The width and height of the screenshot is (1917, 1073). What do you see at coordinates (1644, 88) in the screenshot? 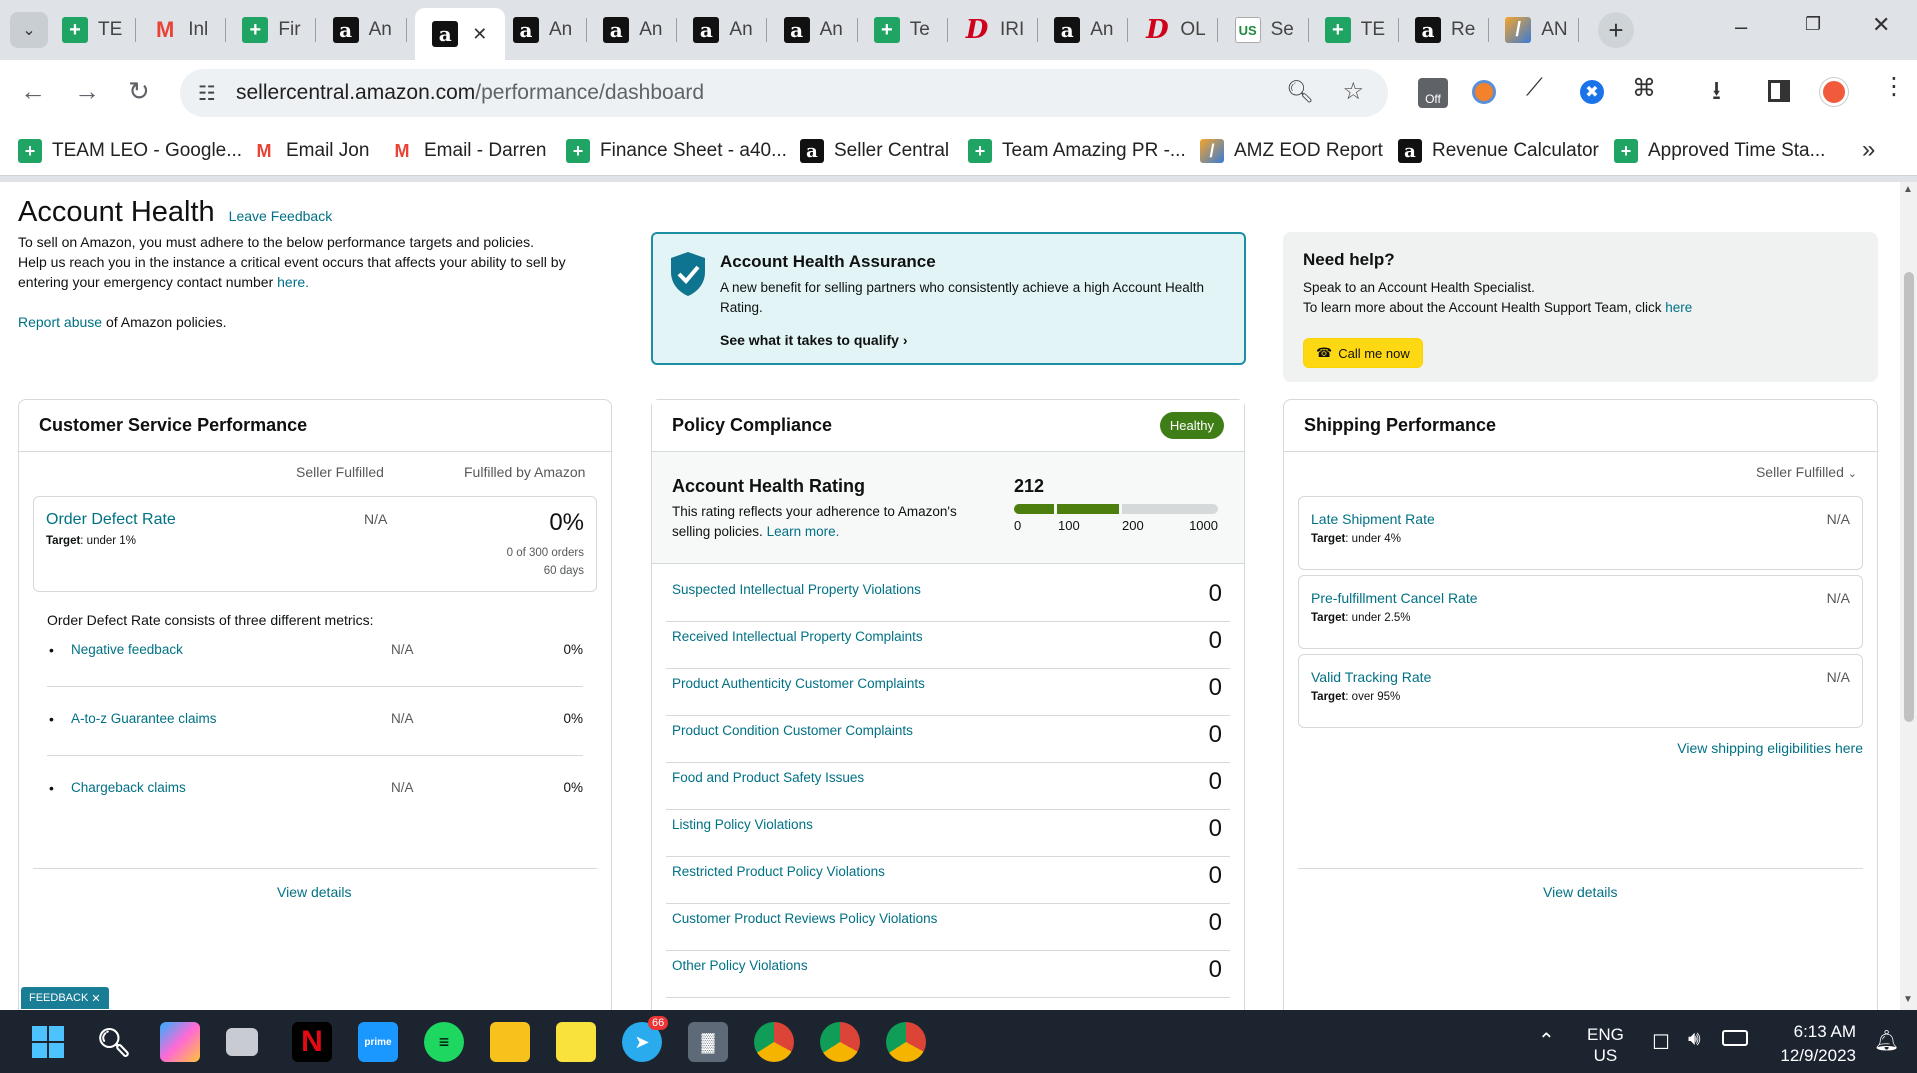
I see `extensions-puzzle-icon: ⌘` at bounding box center [1644, 88].